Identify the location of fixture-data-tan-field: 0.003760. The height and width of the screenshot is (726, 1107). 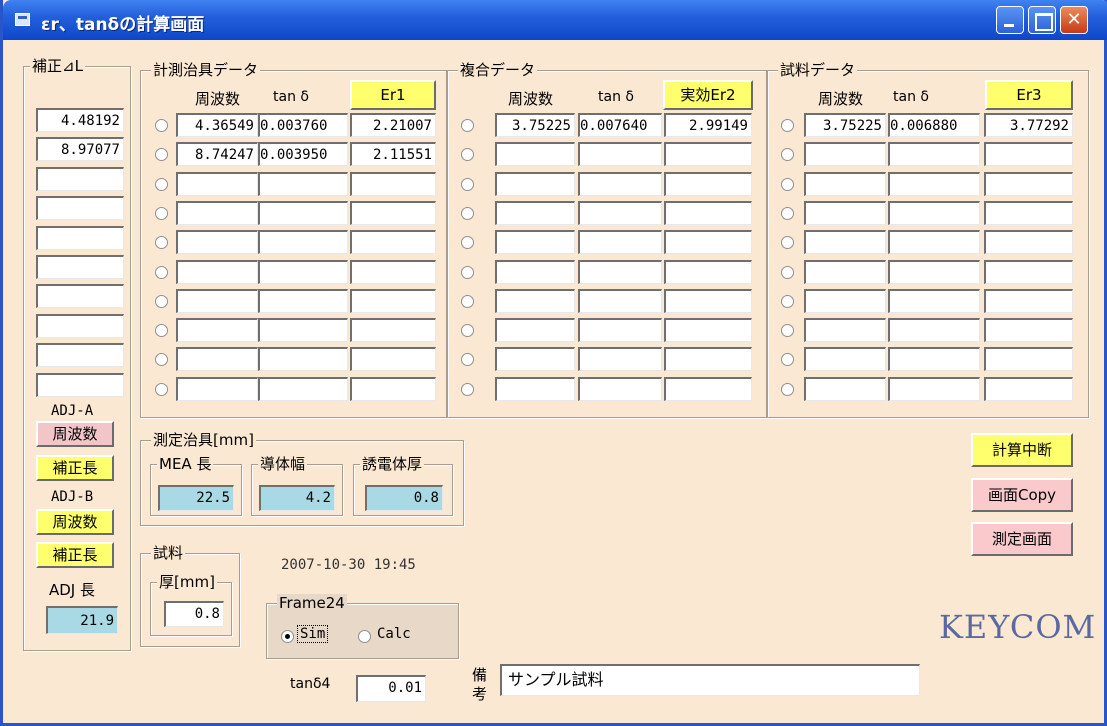
(303, 125).